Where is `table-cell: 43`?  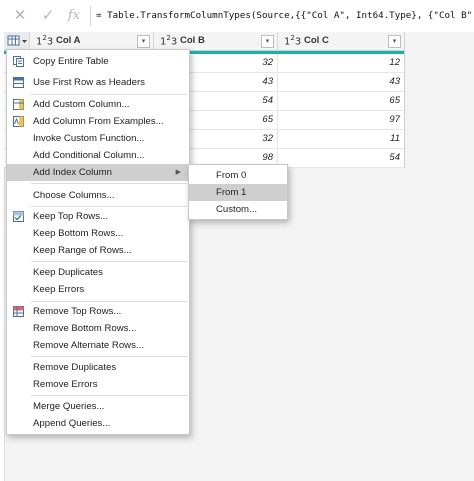
table-cell: 43 is located at coordinates (341, 82).